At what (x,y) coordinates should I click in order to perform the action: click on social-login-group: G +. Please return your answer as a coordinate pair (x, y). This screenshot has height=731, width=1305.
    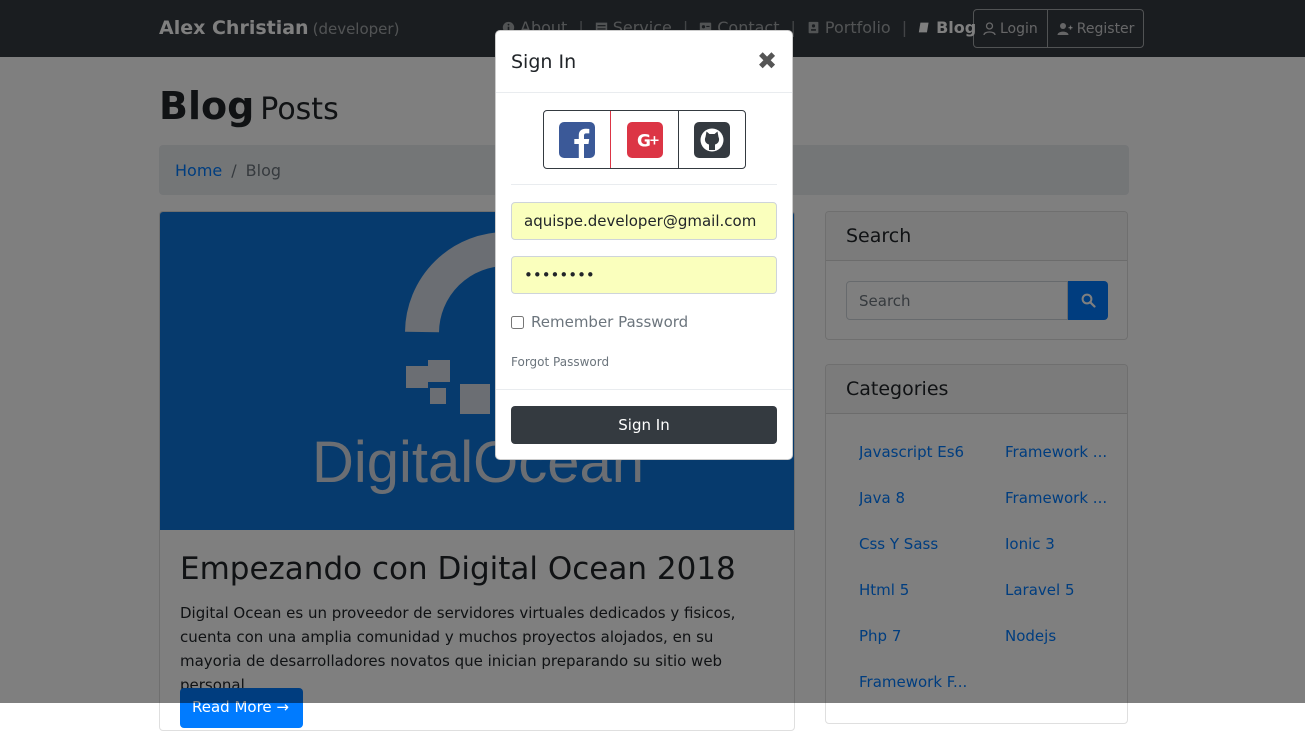
    Looking at the image, I should click on (644, 139).